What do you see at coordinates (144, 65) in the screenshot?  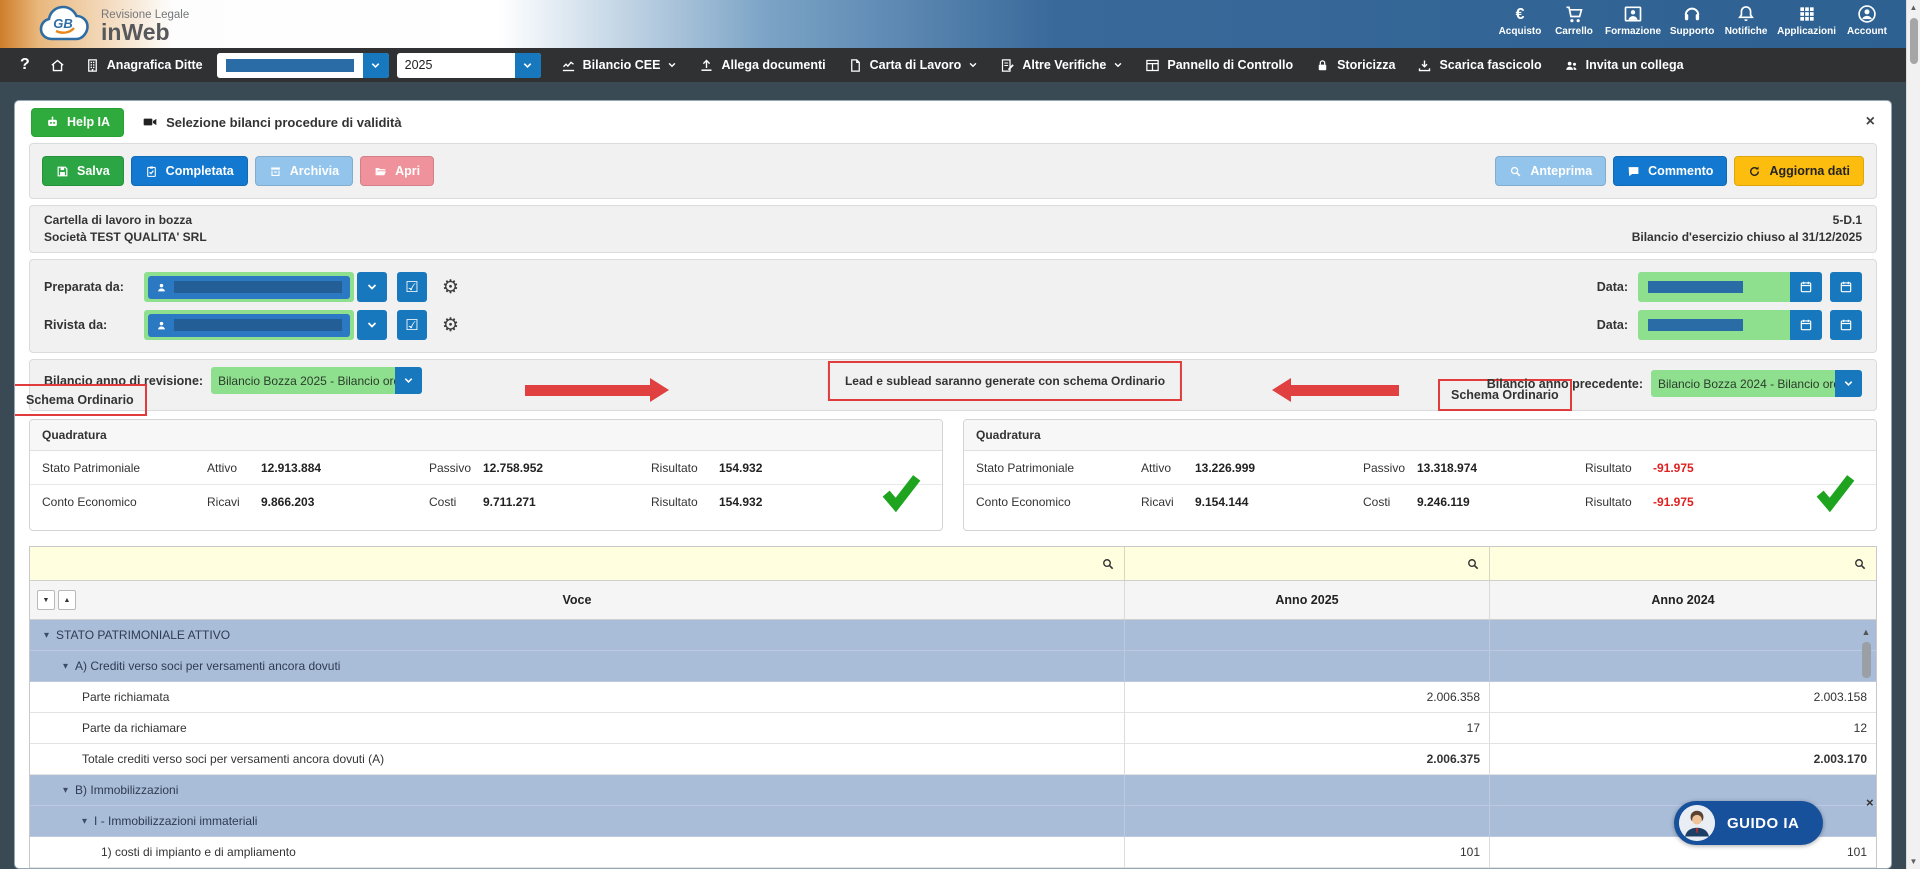 I see `nav-item-anagrafica-ditte: Anagrafica Ditte` at bounding box center [144, 65].